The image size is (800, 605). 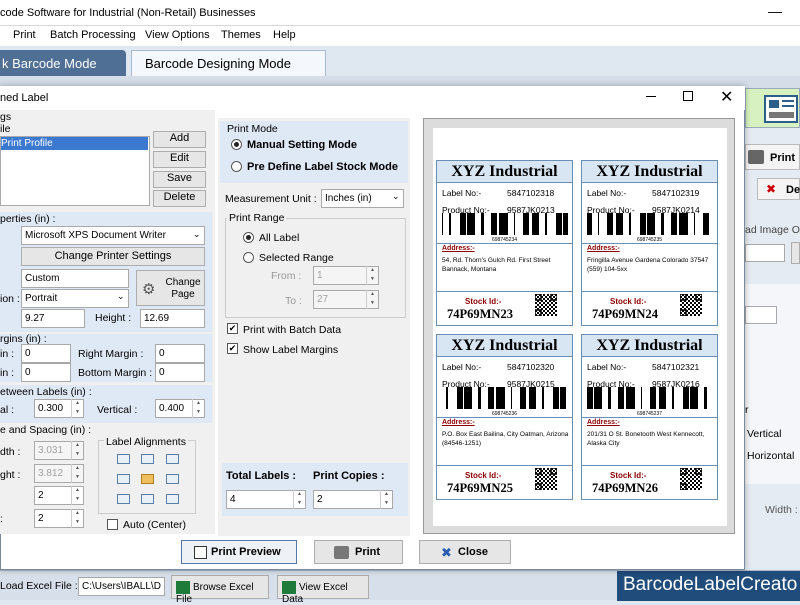 I want to click on right-margin-label: Right Margin :, so click(x=111, y=354).